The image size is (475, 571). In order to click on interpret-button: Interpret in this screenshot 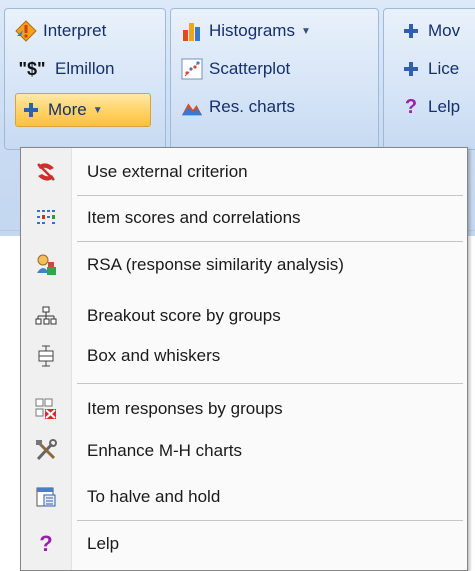, I will do `click(60, 31)`.